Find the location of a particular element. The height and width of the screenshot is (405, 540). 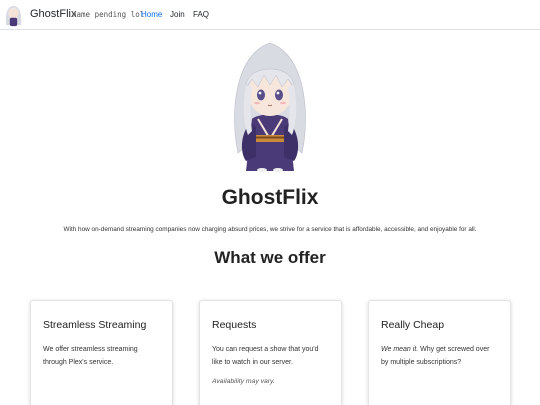

card-title: Streamless Streaming is located at coordinates (95, 325).